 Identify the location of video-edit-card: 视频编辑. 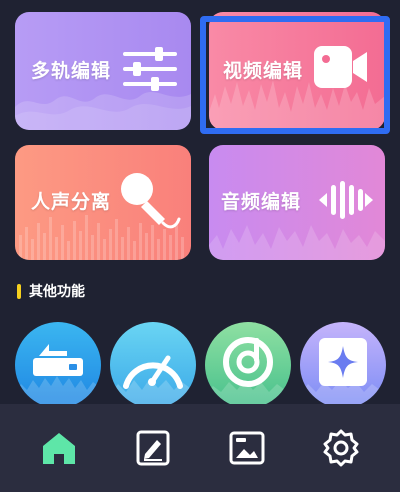
(297, 71).